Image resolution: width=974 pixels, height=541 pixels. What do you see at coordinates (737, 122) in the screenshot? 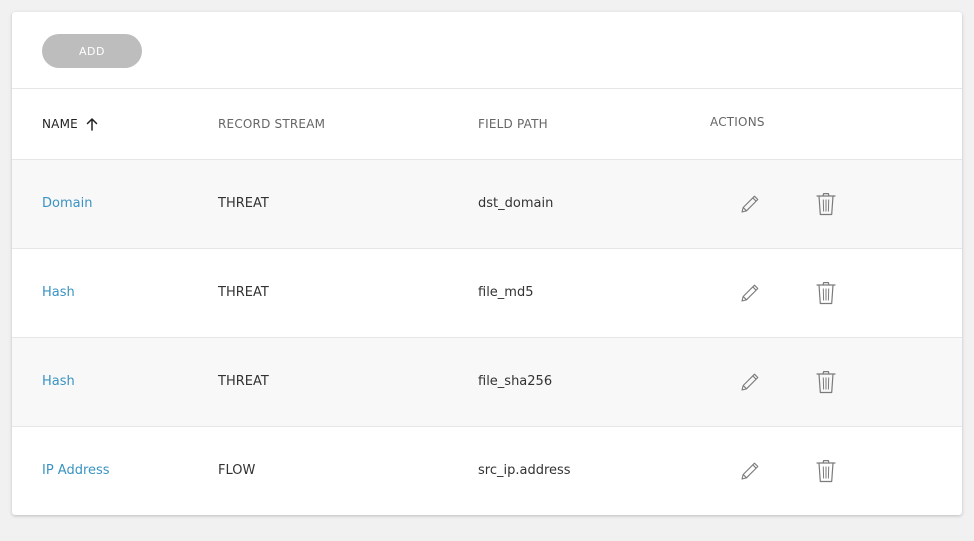
I see `column-header-actions: ACTIONS` at bounding box center [737, 122].